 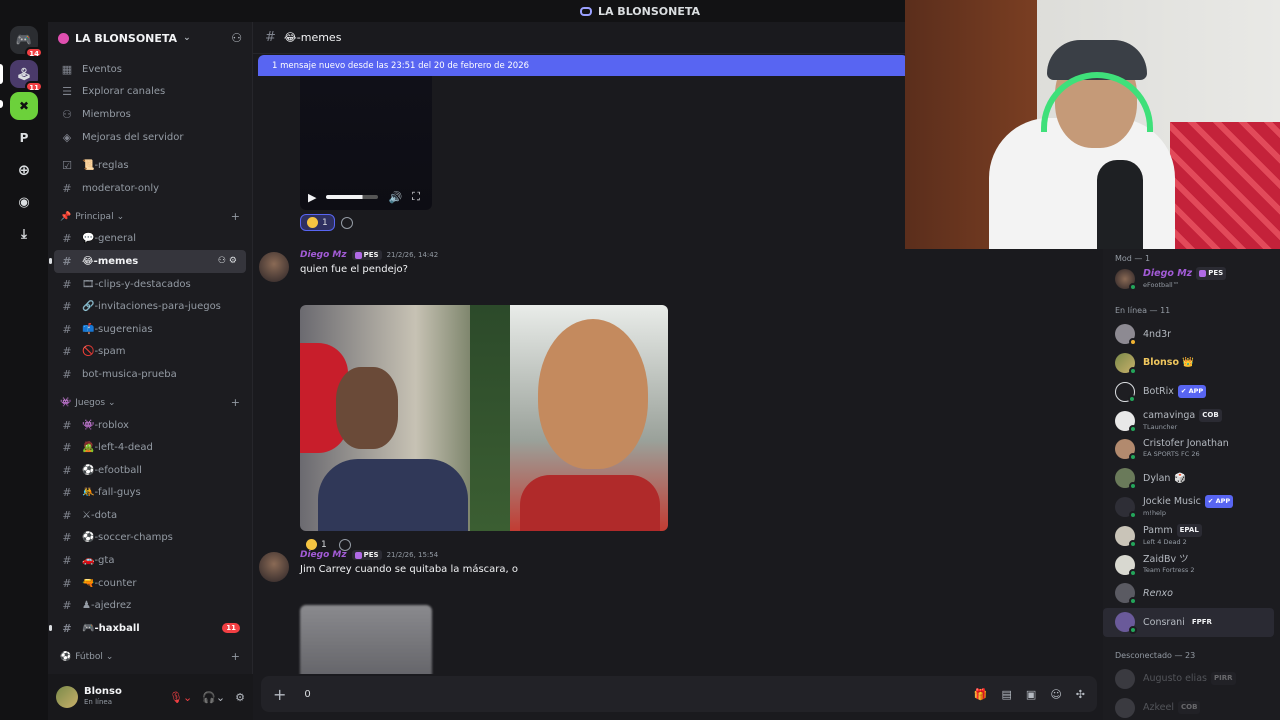 What do you see at coordinates (981, 694) in the screenshot?
I see `gift-icon: 🎁` at bounding box center [981, 694].